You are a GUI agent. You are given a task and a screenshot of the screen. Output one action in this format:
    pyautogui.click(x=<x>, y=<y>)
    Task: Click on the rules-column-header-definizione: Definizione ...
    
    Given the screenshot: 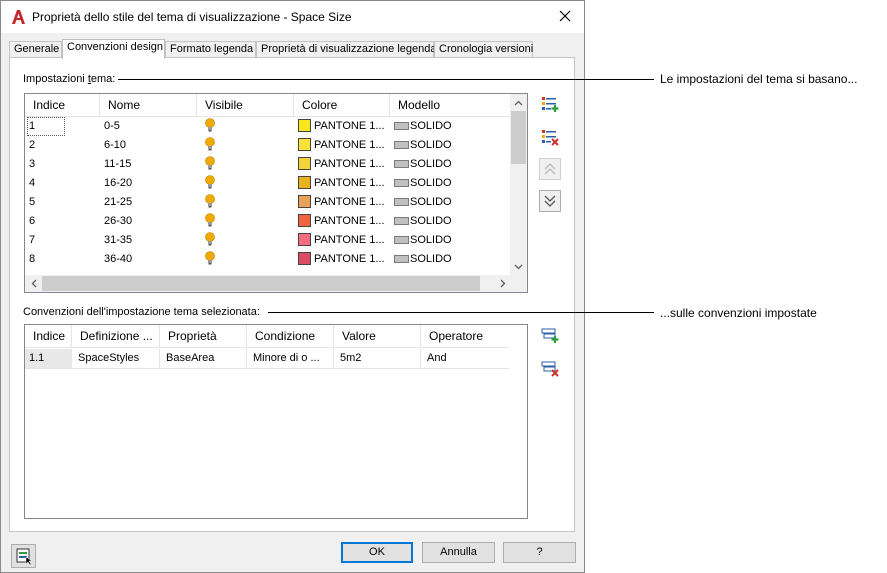 What is the action you would take?
    pyautogui.click(x=116, y=336)
    